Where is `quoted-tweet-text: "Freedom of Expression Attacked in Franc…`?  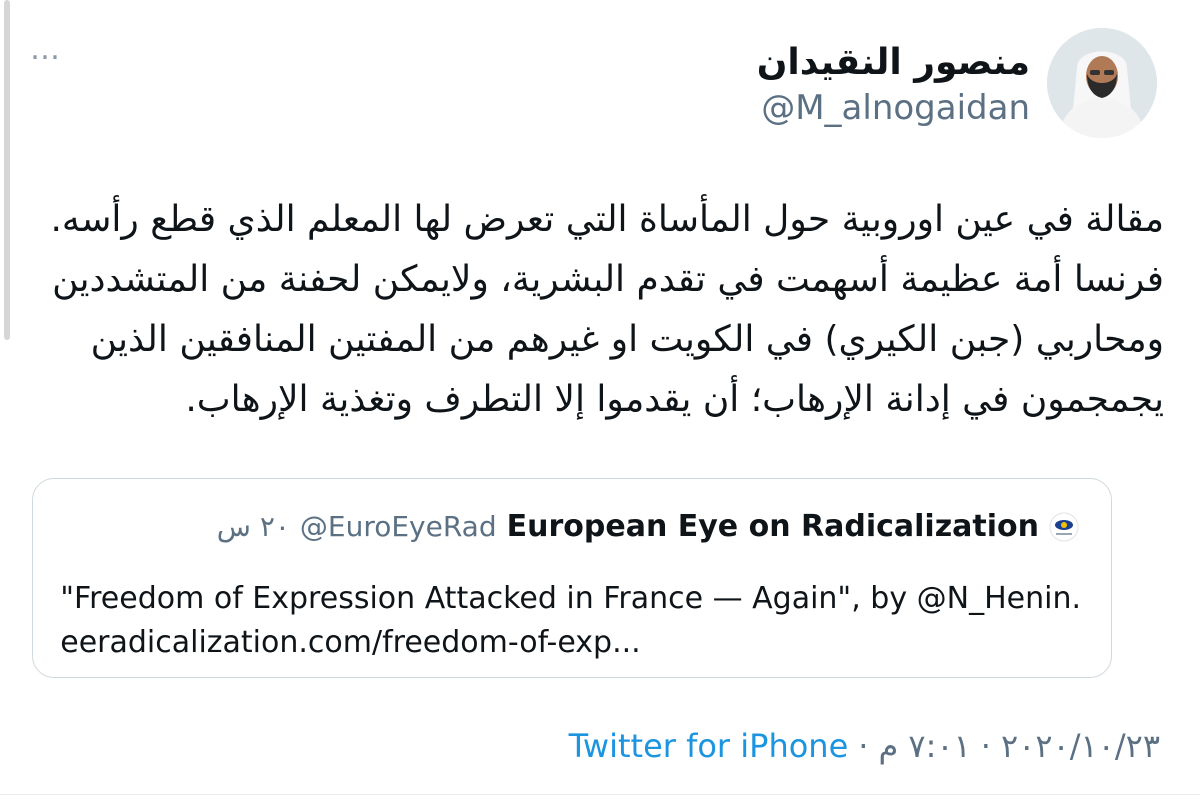 quoted-tweet-text: "Freedom of Expression Attacked in Franc… is located at coordinates (570, 621).